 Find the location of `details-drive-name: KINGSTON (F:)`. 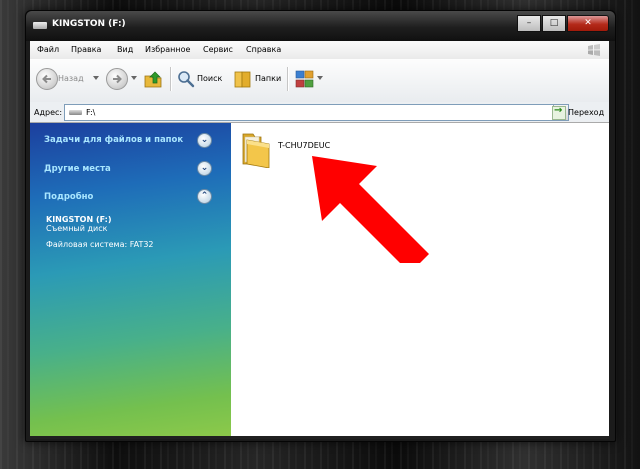

details-drive-name: KINGSTON (F:) is located at coordinates (79, 219).